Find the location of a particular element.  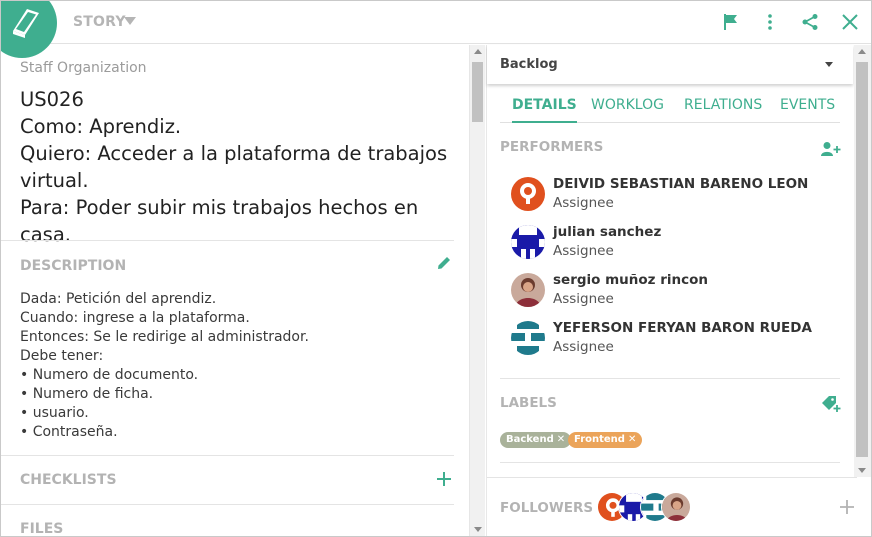

performer-name: YEFERSON FERYAN BARON RUEDA is located at coordinates (682, 328).